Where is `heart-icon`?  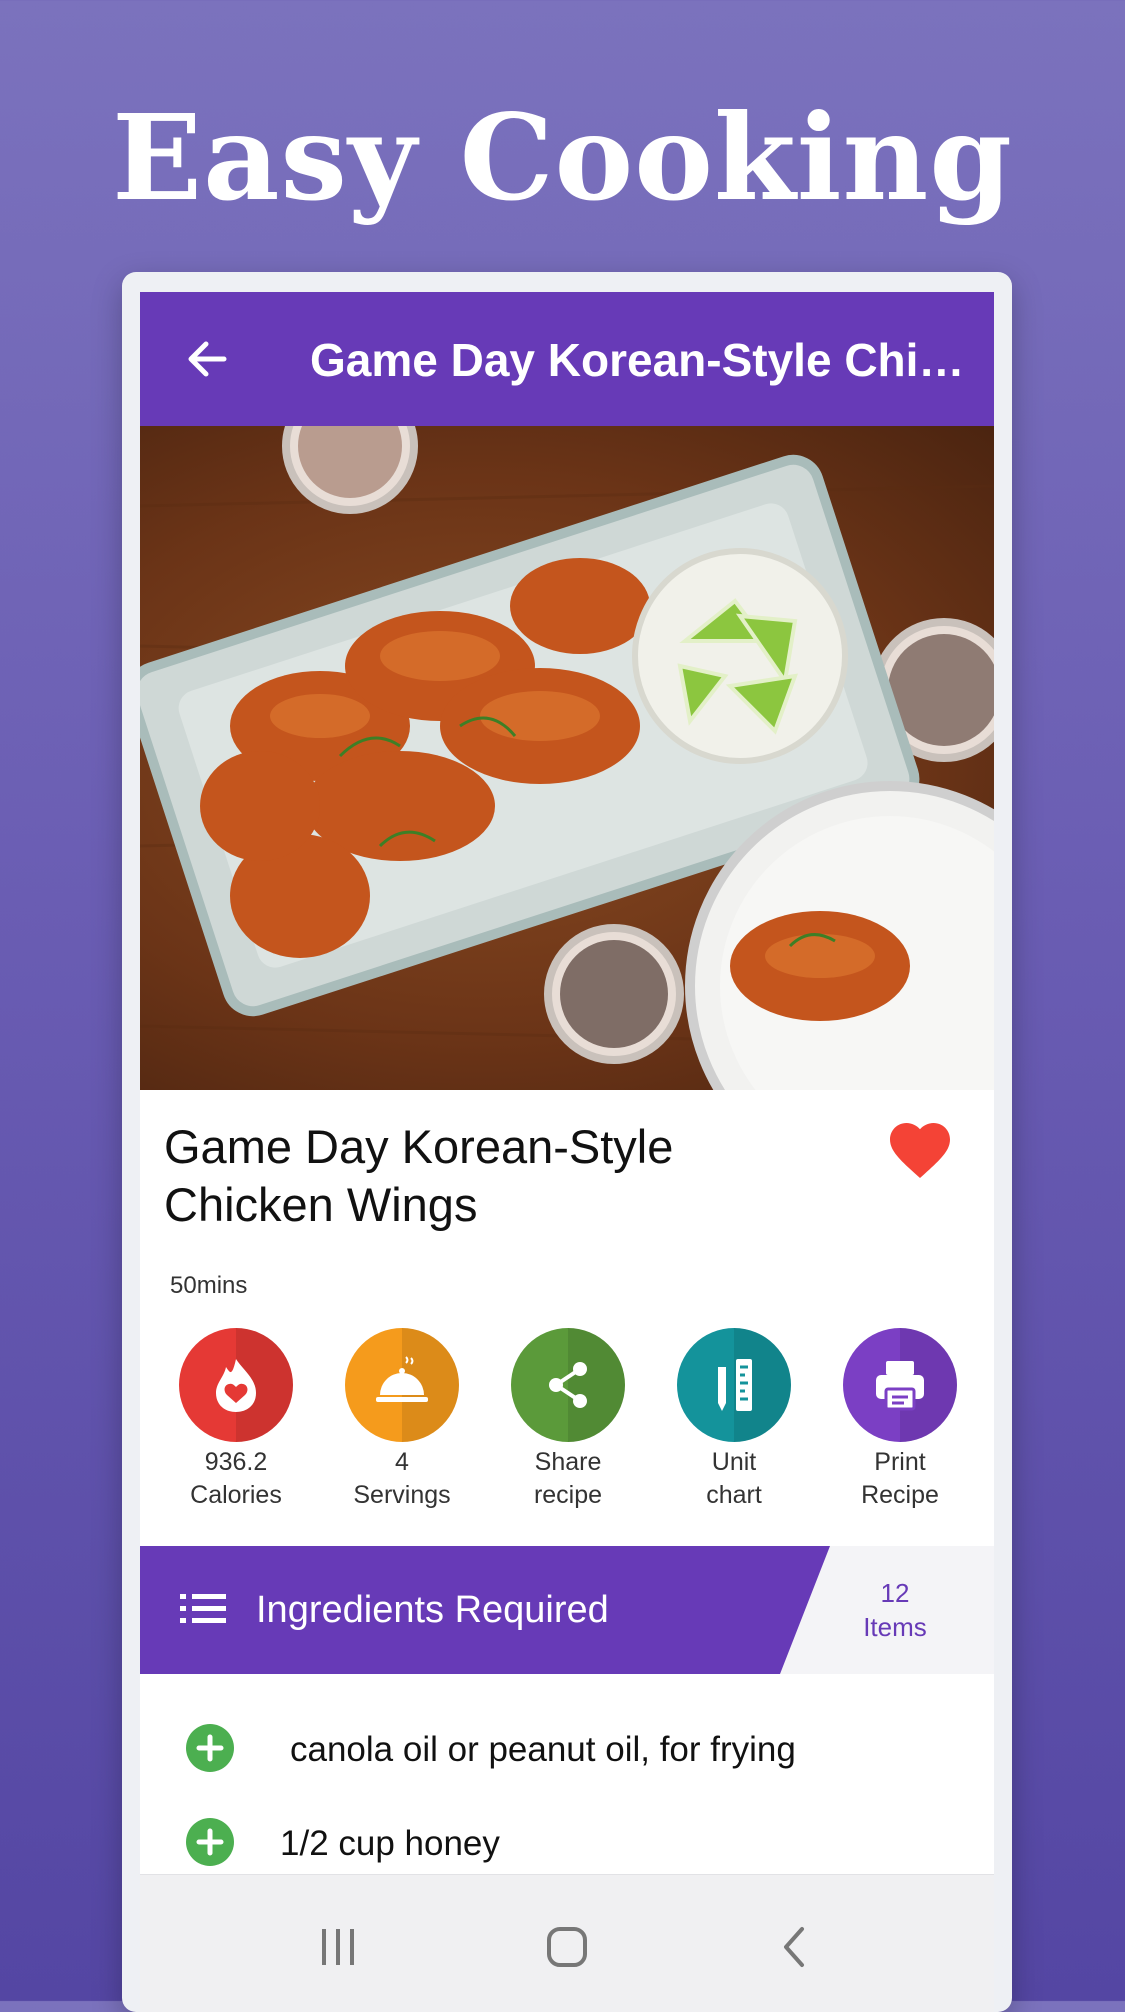
heart-icon is located at coordinates (920, 1151).